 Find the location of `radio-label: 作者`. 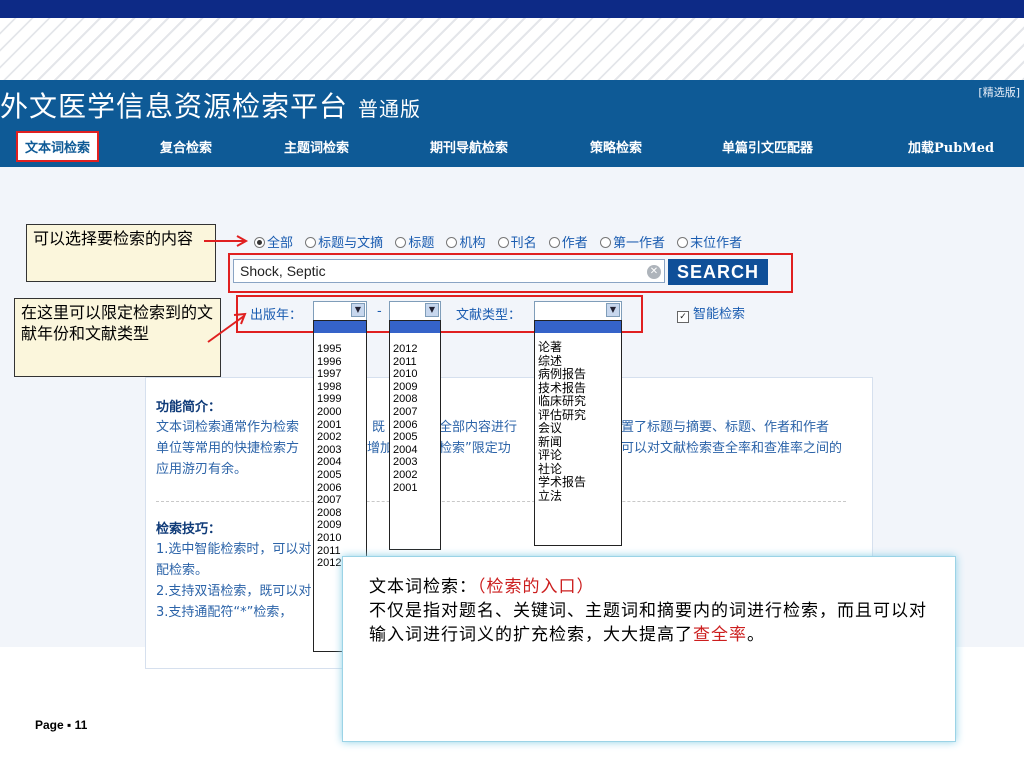

radio-label: 作者 is located at coordinates (574, 243).